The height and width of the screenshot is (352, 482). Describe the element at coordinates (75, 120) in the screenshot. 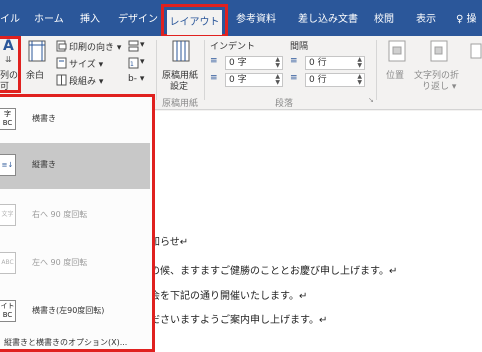

I see `menu-item-horizontal: 字 BC 横書き` at that location.